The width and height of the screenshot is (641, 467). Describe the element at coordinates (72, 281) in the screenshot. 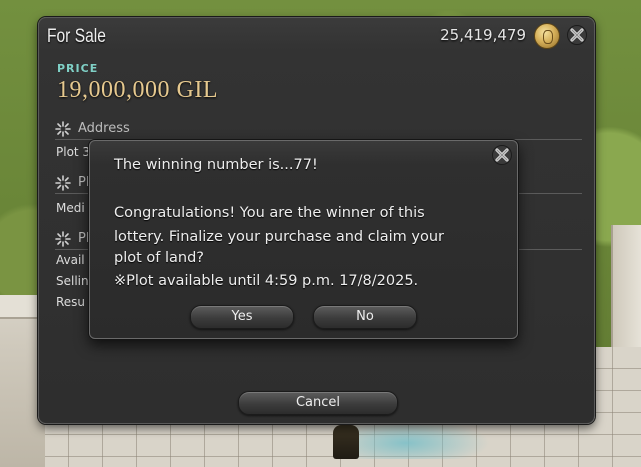

I see `selling-row: Sellin` at that location.